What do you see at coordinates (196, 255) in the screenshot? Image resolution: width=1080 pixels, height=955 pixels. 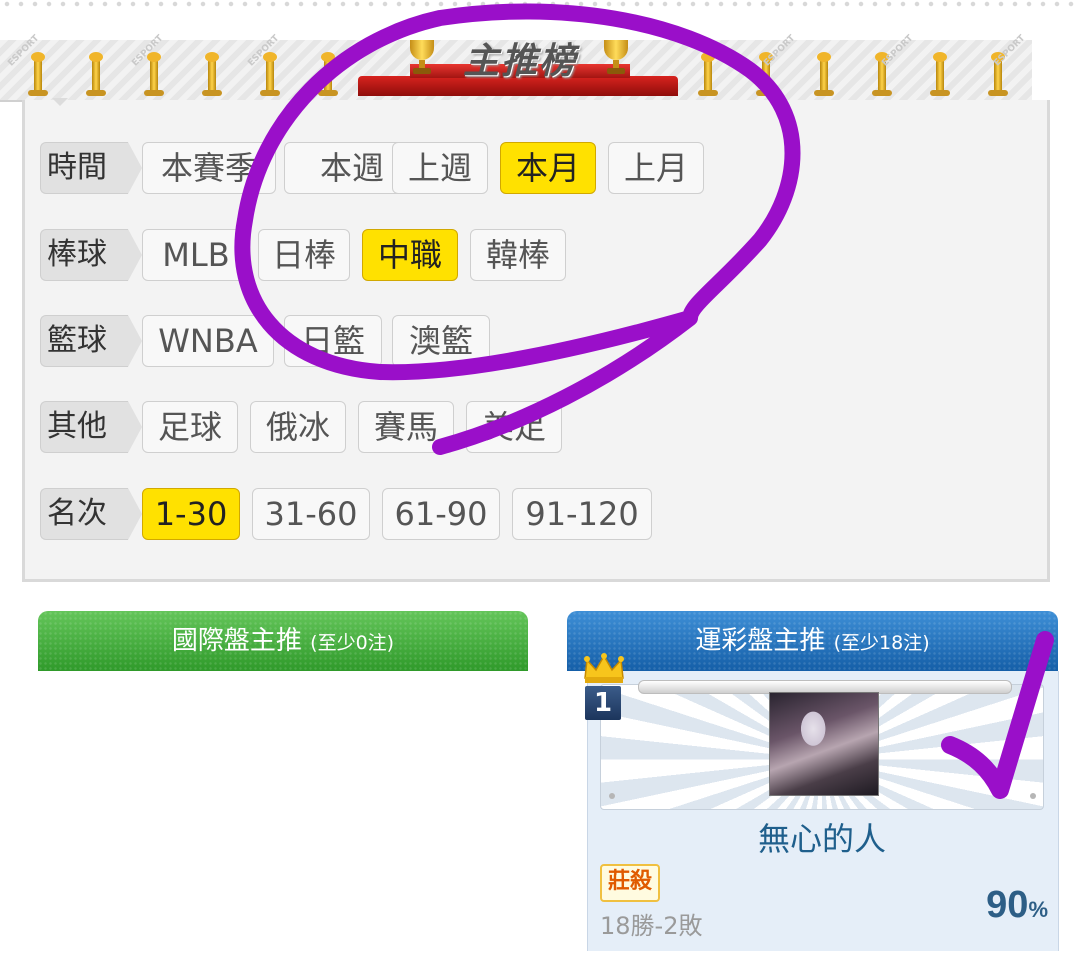 I see `option-mlb: MLB` at bounding box center [196, 255].